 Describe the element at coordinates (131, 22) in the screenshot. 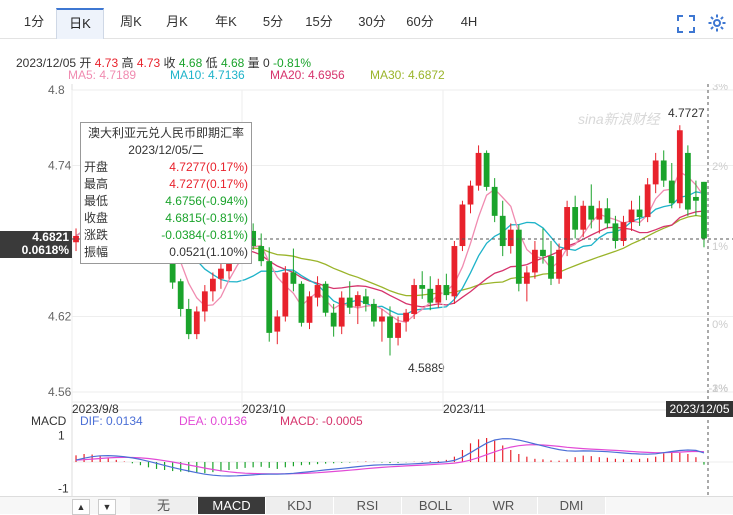

I see `tab-2: 周K` at that location.